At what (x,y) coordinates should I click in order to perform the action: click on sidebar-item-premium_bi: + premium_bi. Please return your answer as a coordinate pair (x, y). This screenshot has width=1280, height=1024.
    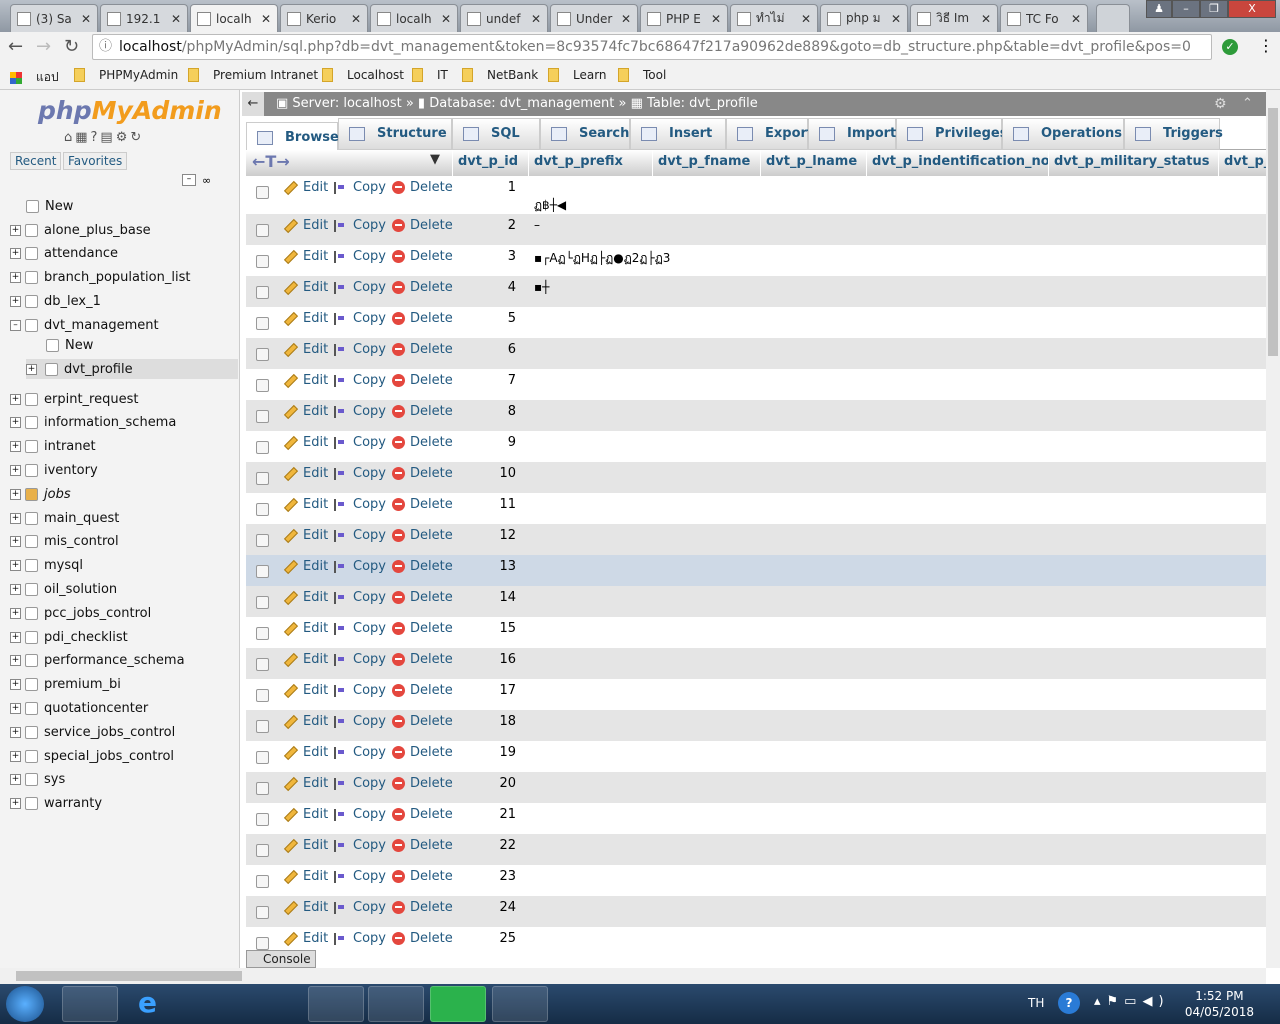
    Looking at the image, I should click on (65, 685).